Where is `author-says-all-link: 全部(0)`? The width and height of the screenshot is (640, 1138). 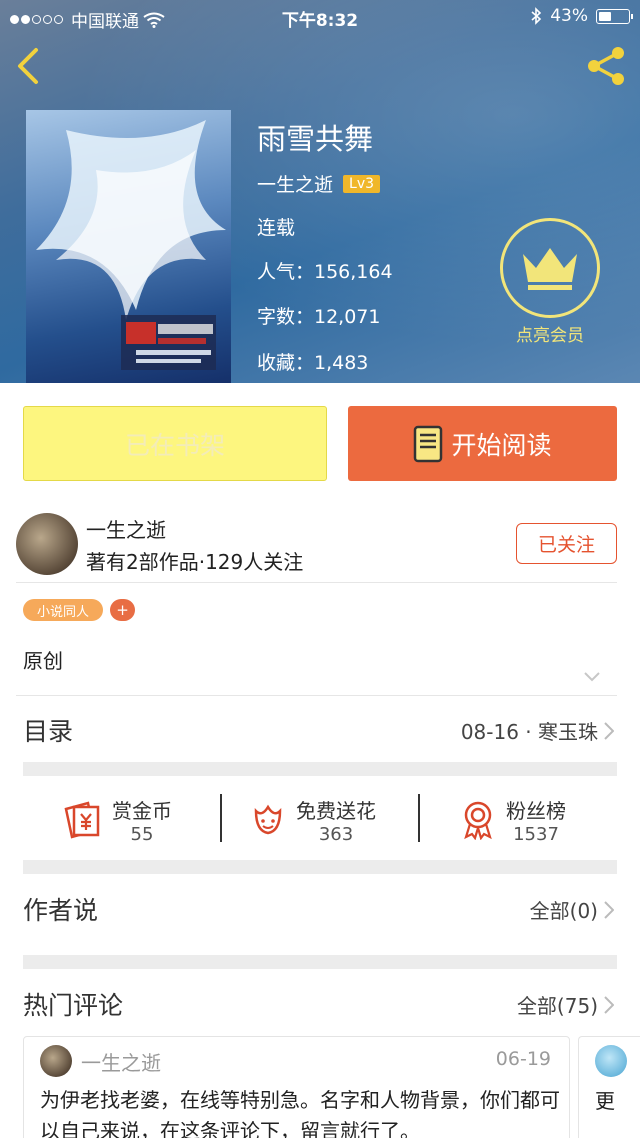 author-says-all-link: 全部(0) is located at coordinates (572, 909).